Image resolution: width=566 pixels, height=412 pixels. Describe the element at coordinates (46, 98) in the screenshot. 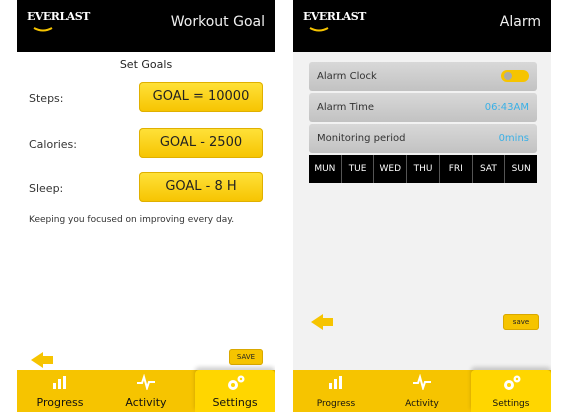

I see `steps-label: Steps:` at that location.